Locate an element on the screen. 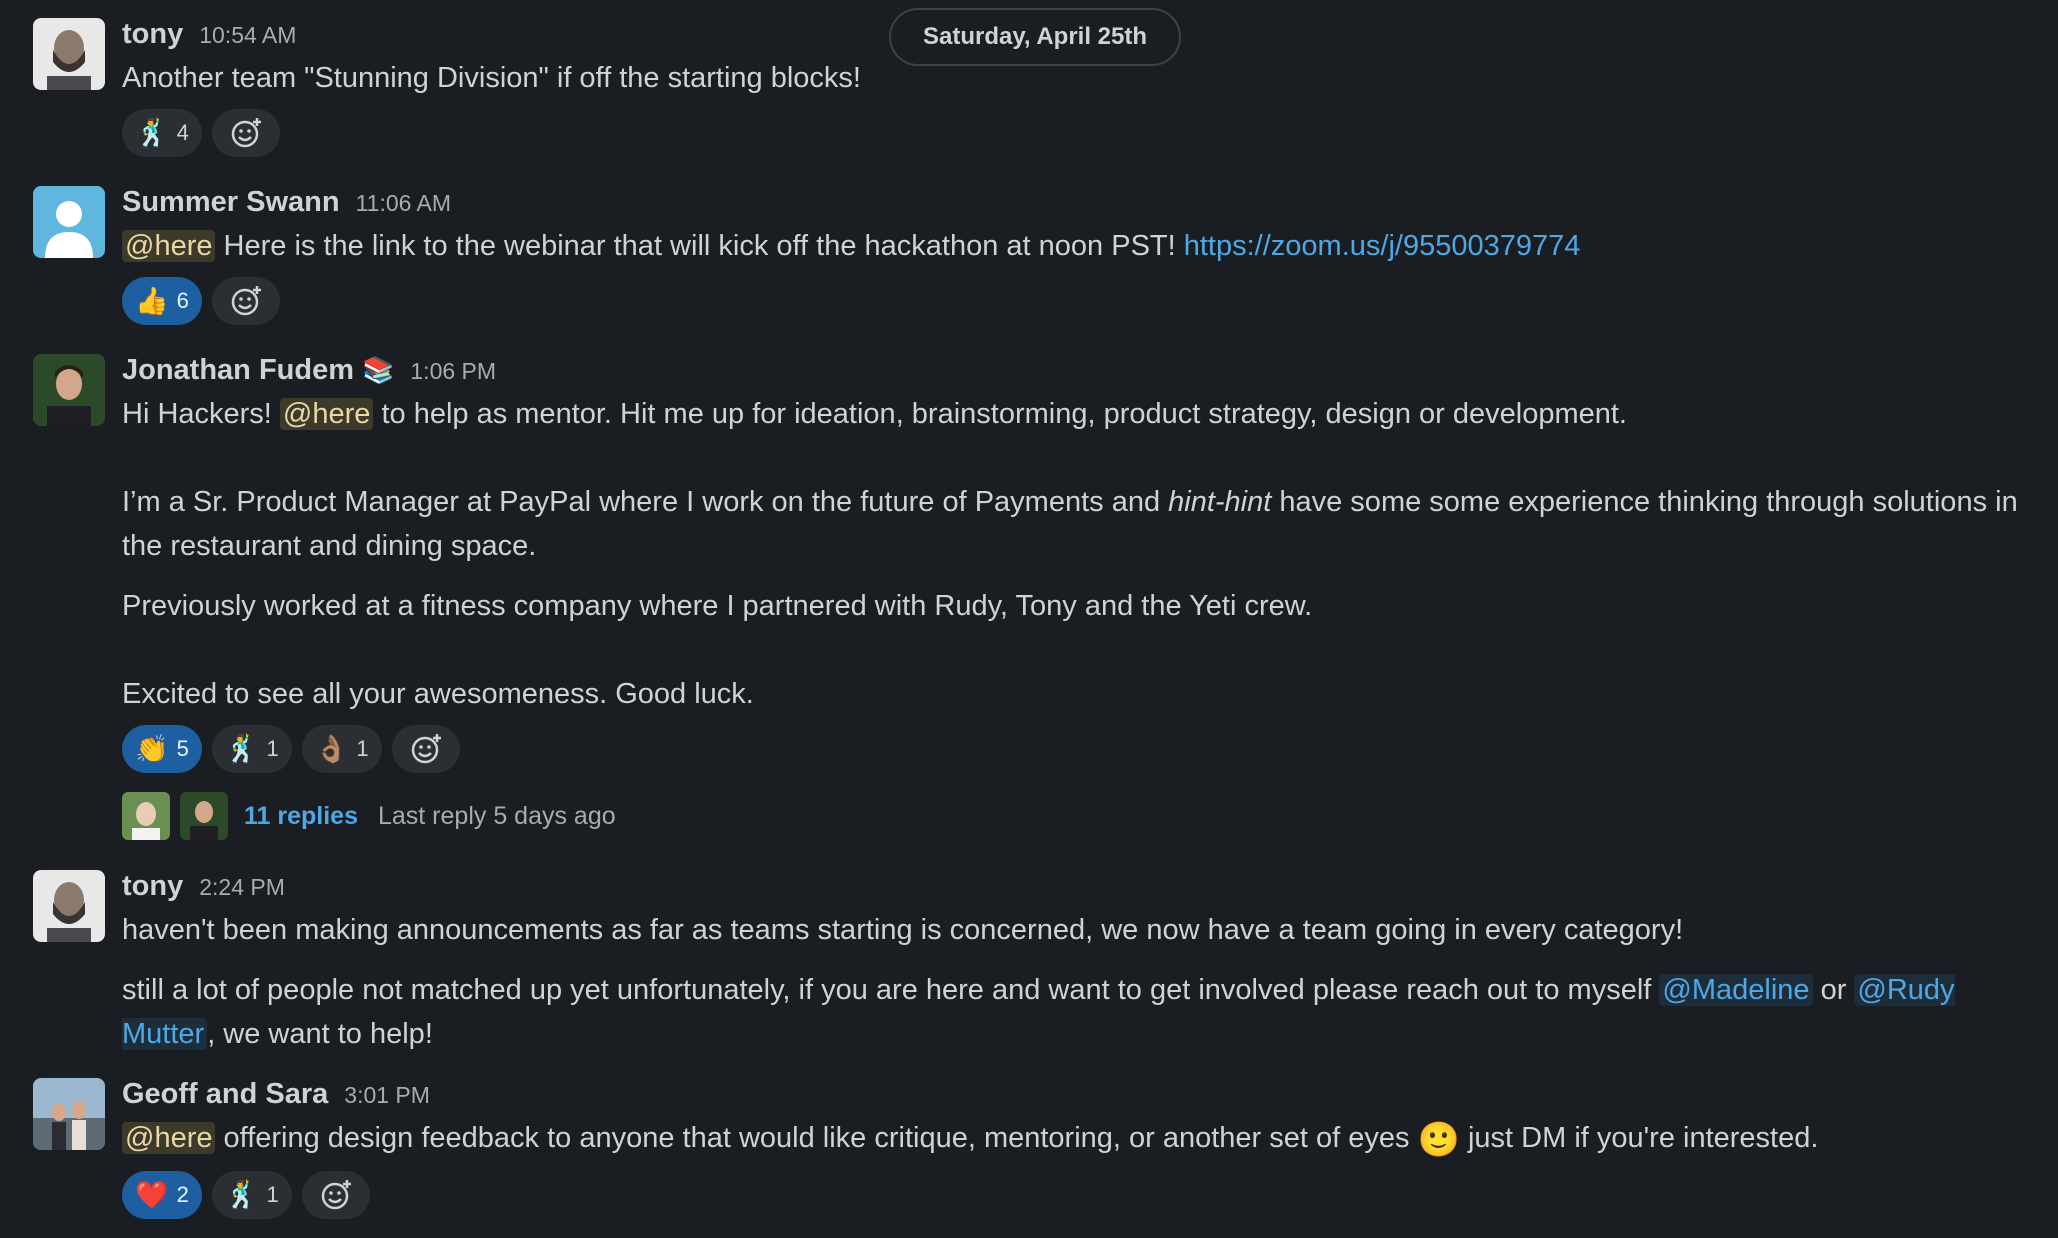  heart-emoji-icon: ❤️ is located at coordinates (152, 1194).